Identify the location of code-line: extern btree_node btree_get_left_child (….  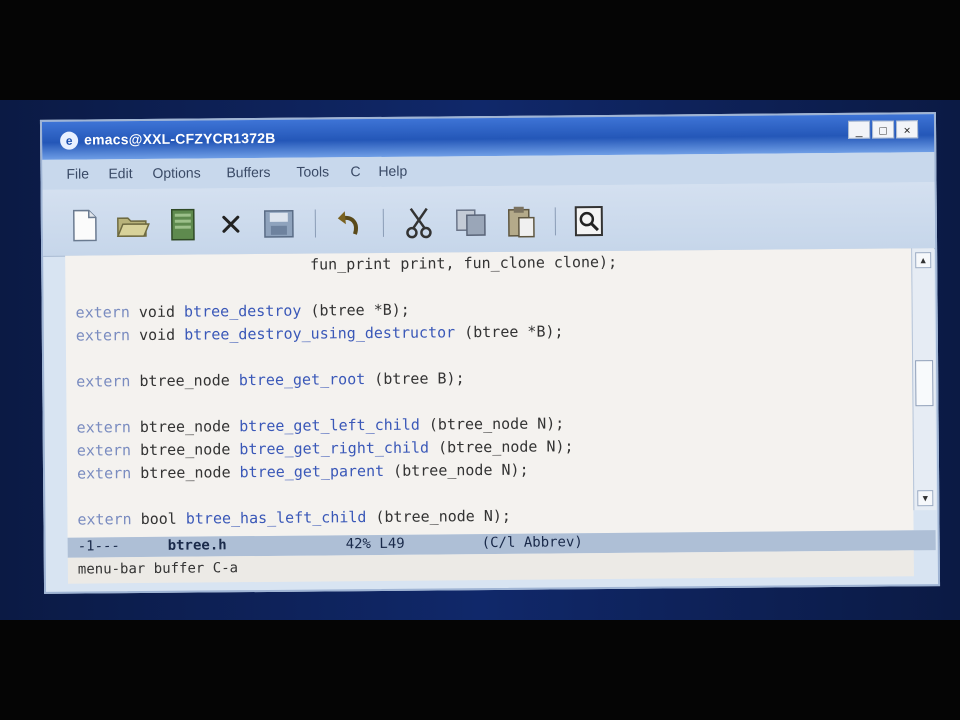
(320, 425).